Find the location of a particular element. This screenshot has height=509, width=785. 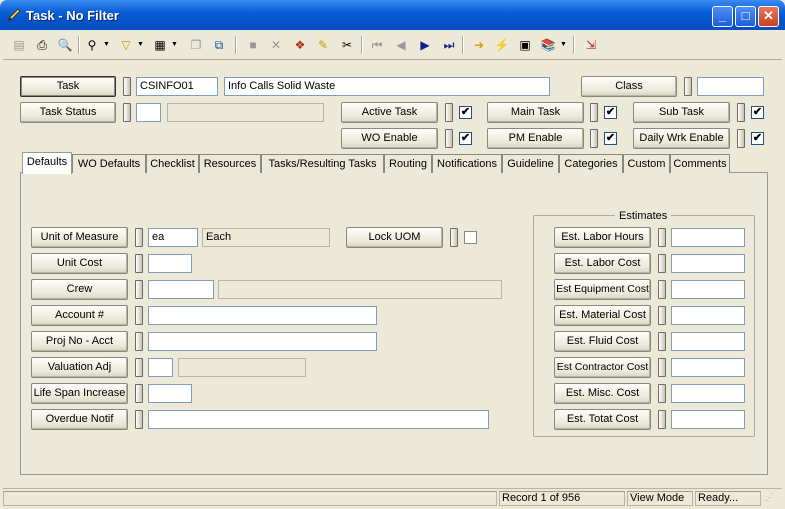

tab-tasks-resulting-tasks: Tasks/Resulting Tasks is located at coordinates (322, 163).